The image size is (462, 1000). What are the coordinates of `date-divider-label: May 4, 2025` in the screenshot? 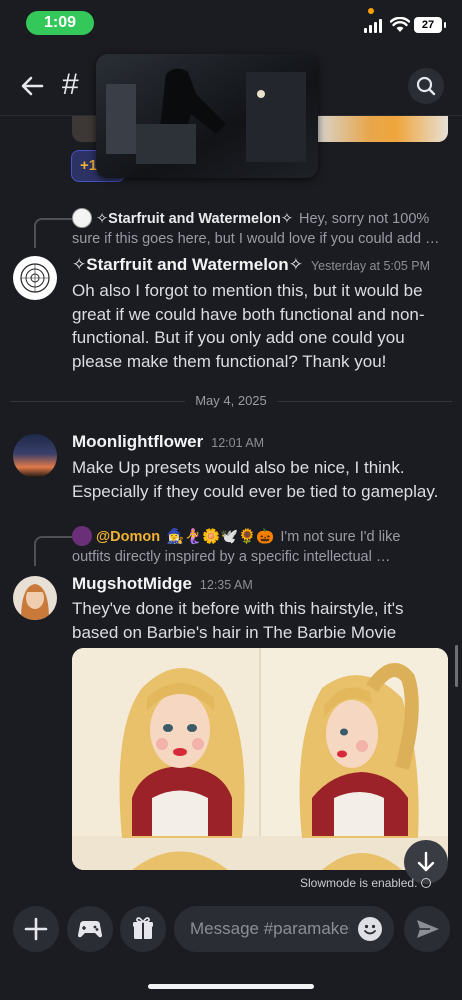 It's located at (231, 400).